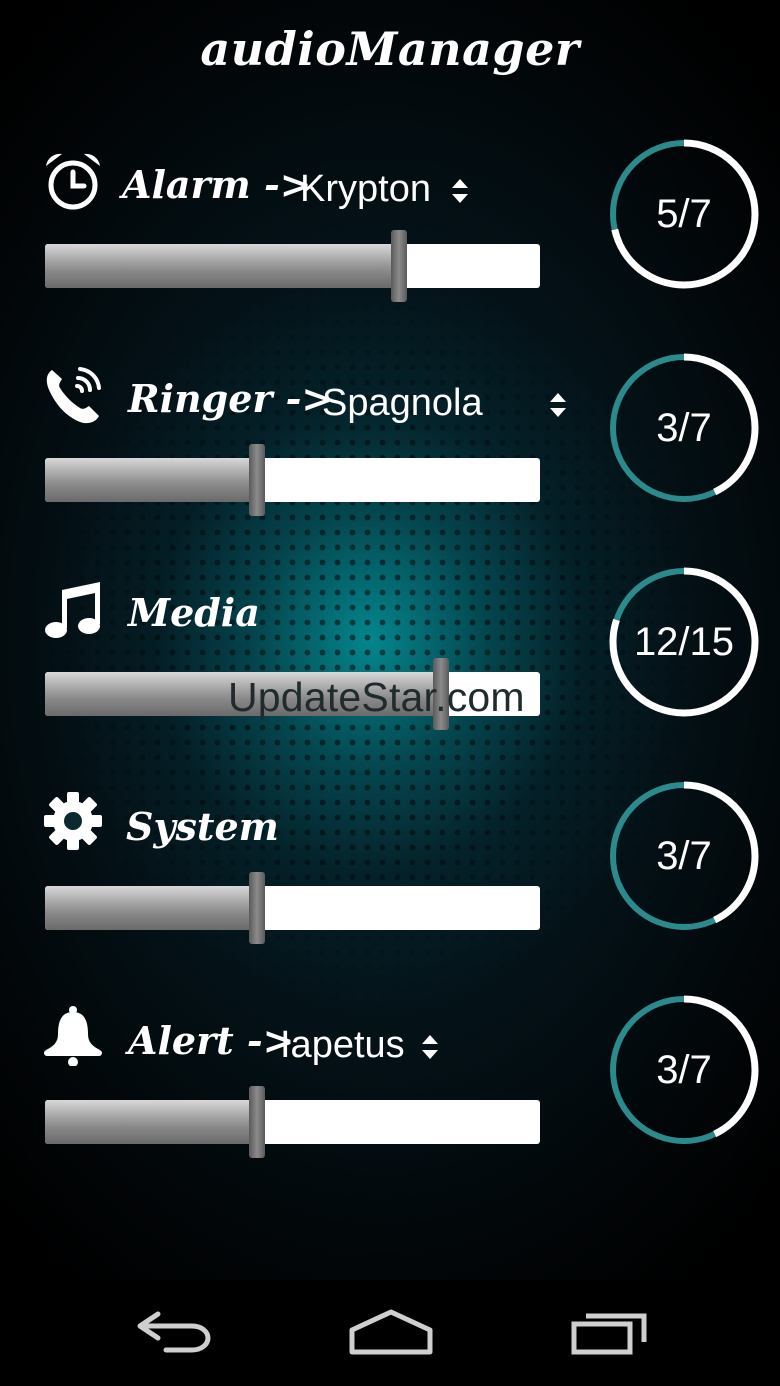 The width and height of the screenshot is (780, 1386). What do you see at coordinates (175, 1332) in the screenshot?
I see `back-icon` at bounding box center [175, 1332].